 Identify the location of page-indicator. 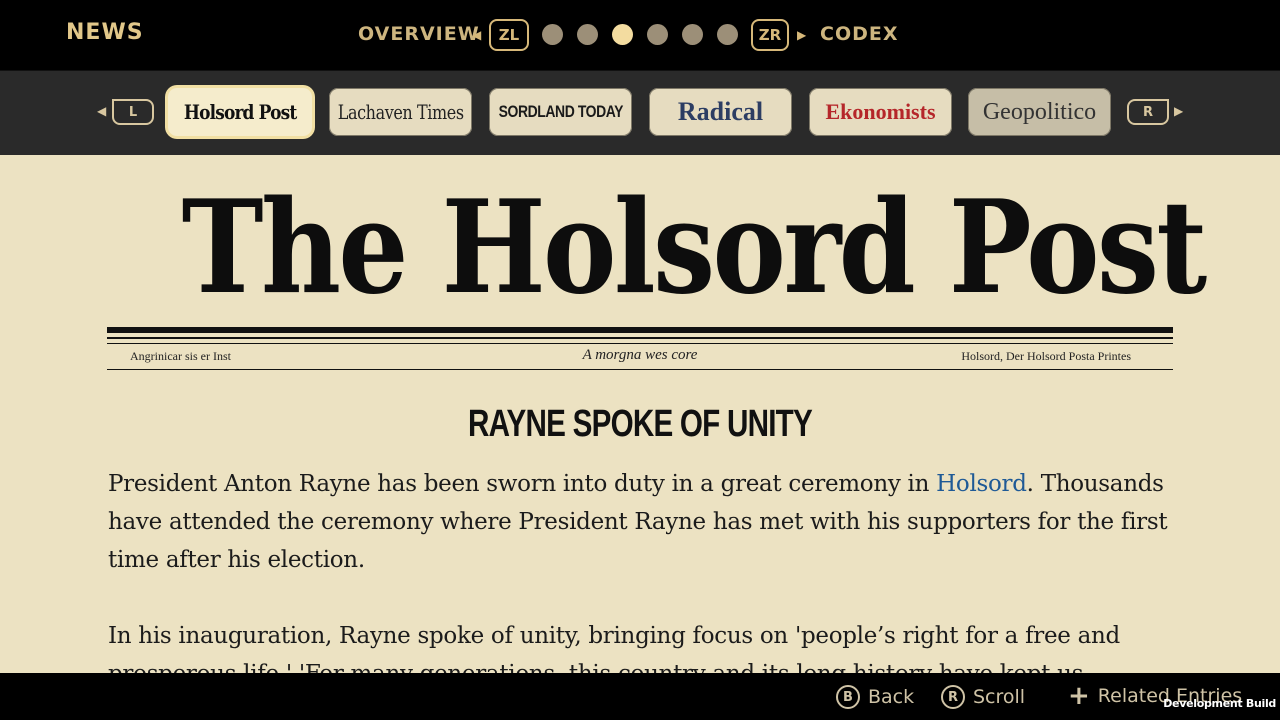
(640, 34).